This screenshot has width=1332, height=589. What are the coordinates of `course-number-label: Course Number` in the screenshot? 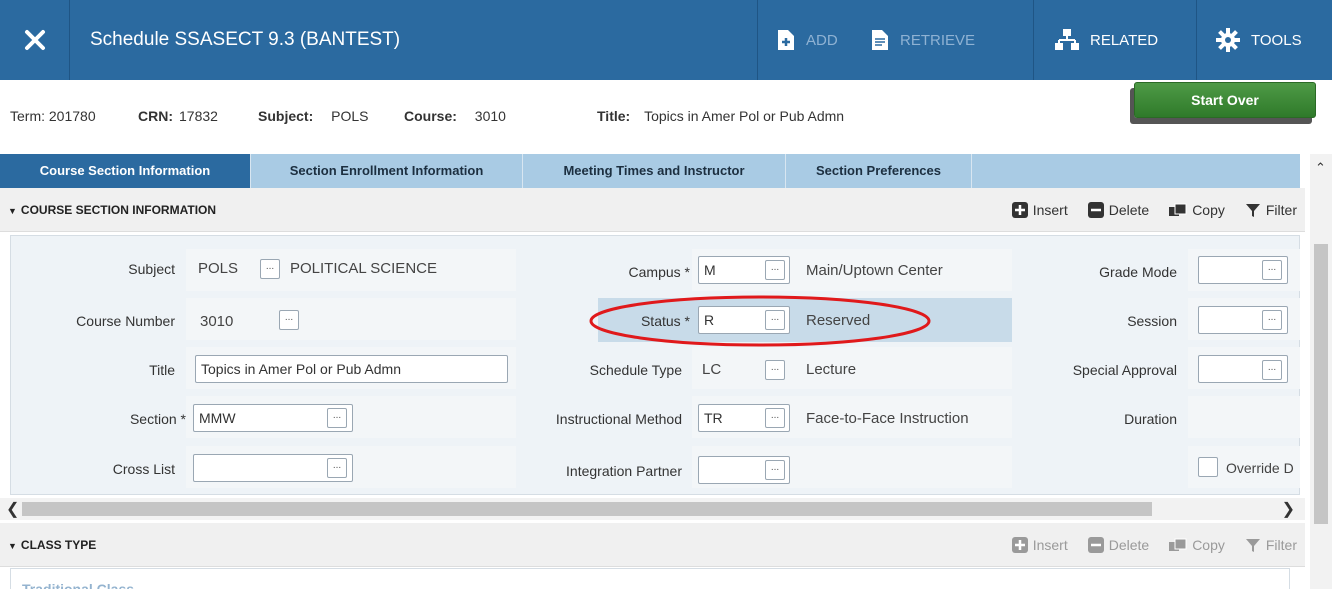 It's located at (125, 321).